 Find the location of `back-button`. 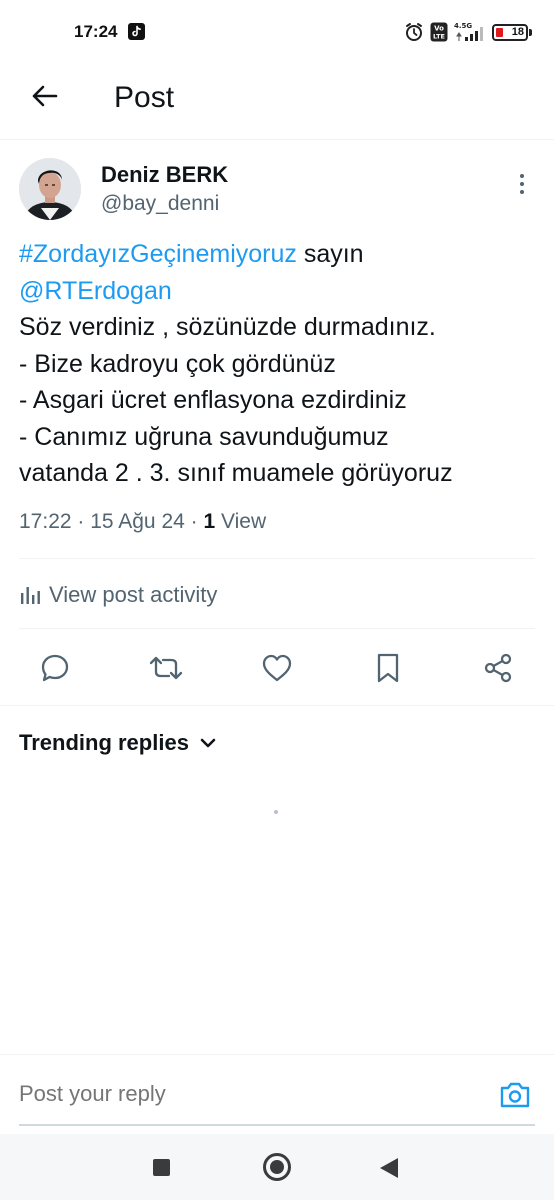

back-button is located at coordinates (44, 96).